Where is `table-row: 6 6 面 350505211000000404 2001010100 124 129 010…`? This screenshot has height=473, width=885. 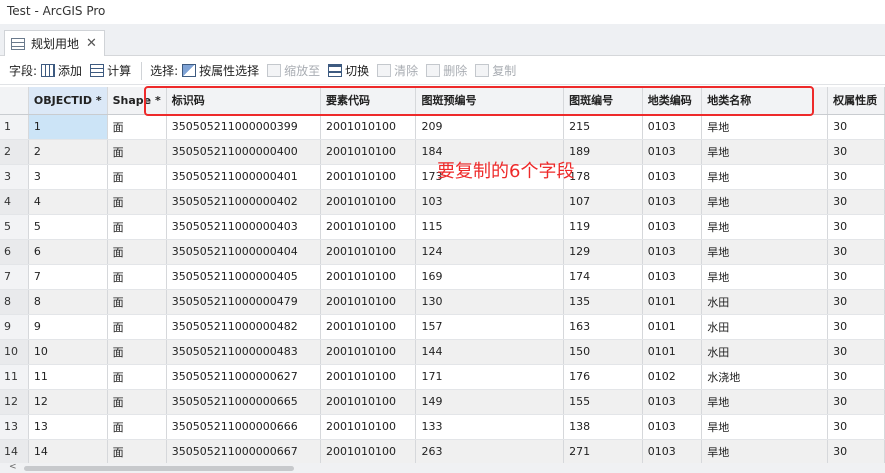 table-row: 6 6 面 350505211000000404 2001010100 124 129 010… is located at coordinates (442, 252).